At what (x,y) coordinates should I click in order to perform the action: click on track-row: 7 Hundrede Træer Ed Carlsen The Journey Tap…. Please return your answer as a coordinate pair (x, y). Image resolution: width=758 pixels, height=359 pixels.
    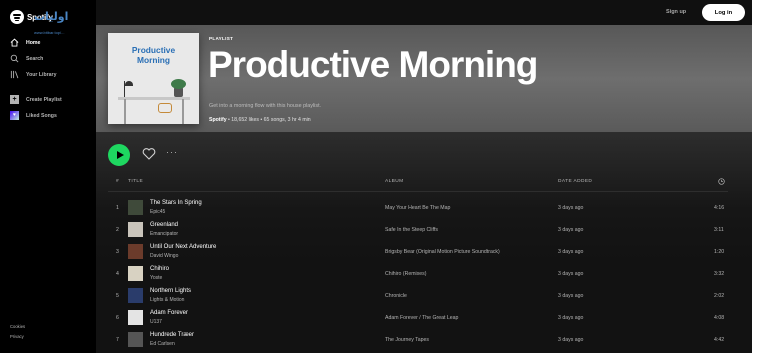
    Looking at the image, I should click on (418, 340).